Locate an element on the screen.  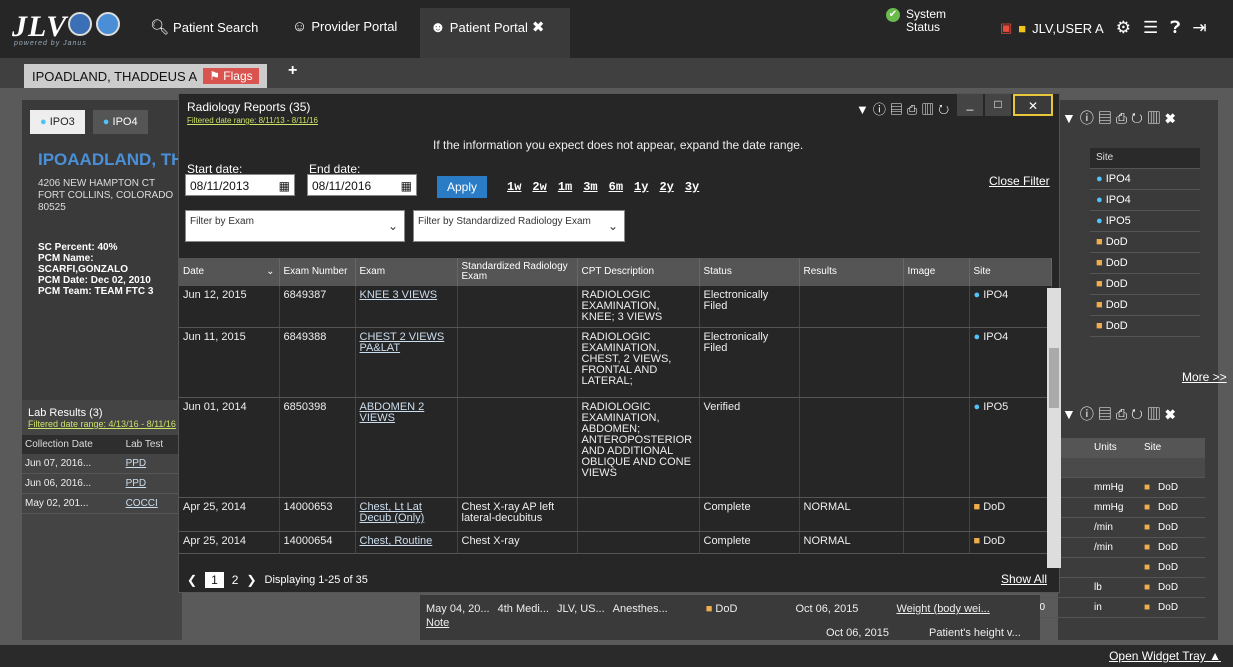
table-cell is located at coordinates (936, 362).